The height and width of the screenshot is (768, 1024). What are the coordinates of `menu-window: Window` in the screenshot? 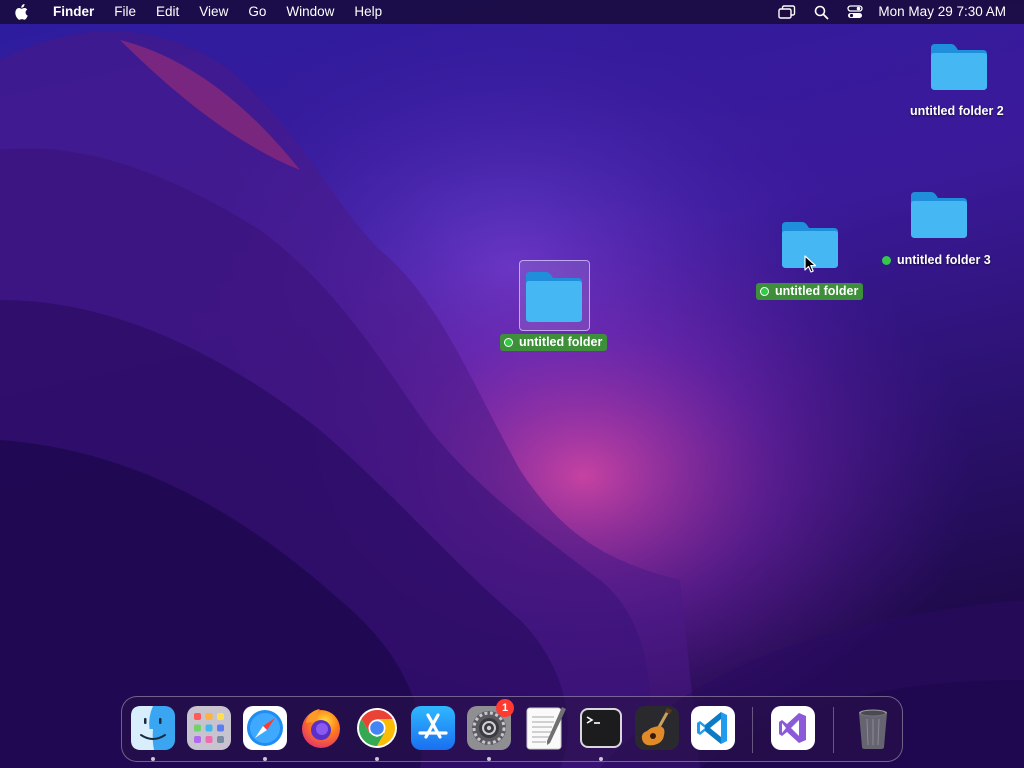 It's located at (310, 12).